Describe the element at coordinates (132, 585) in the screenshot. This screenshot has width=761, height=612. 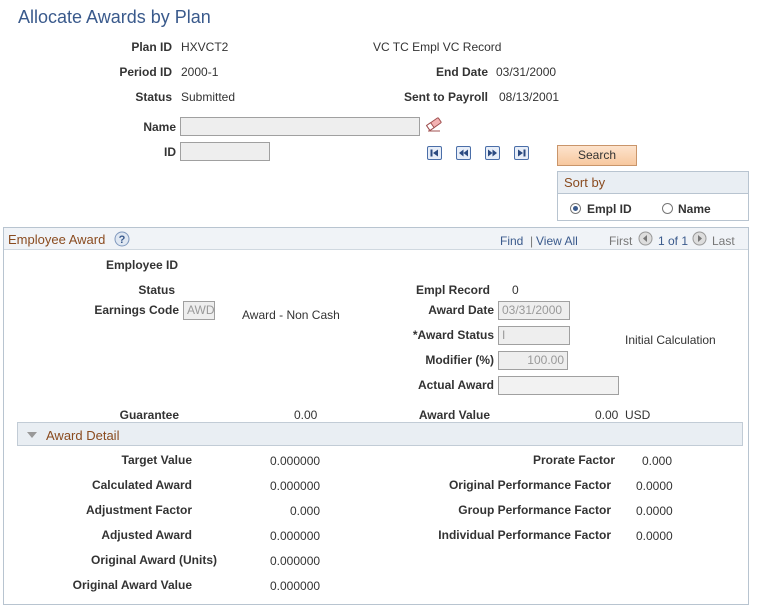
I see `detail-left-label: Original Award Value` at that location.